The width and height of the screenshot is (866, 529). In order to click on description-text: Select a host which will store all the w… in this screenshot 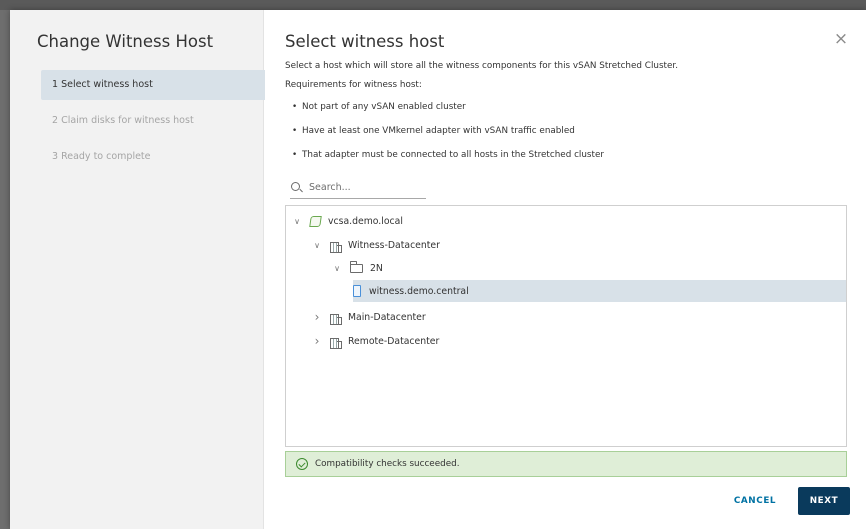, I will do `click(482, 66)`.